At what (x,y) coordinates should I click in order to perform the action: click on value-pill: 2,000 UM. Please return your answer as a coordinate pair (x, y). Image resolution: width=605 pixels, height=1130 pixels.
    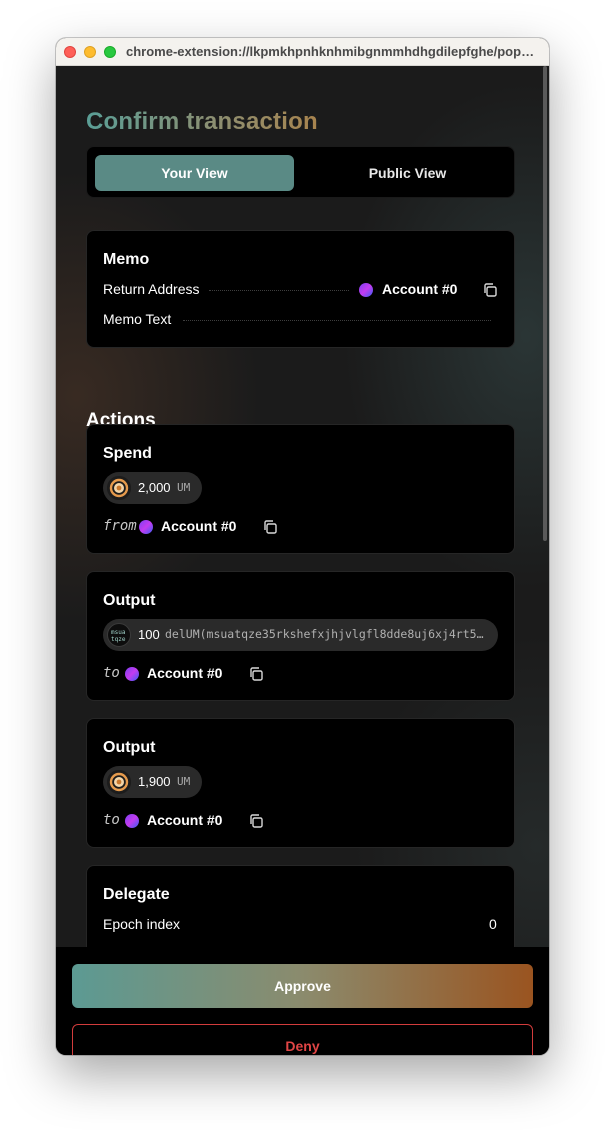
    Looking at the image, I should click on (152, 488).